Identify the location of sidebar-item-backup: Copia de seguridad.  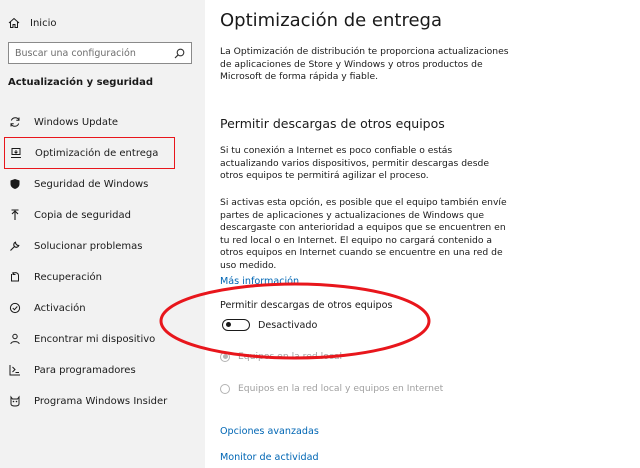
(102, 215).